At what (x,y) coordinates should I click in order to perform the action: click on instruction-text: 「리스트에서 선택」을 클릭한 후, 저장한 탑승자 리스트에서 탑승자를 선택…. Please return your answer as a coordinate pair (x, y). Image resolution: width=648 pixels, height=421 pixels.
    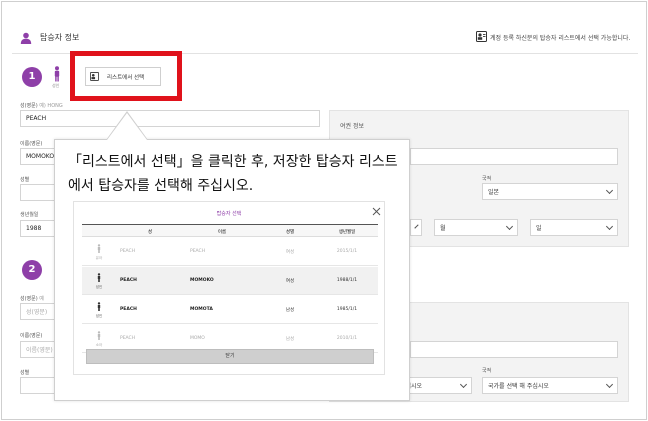
    Looking at the image, I should click on (233, 174).